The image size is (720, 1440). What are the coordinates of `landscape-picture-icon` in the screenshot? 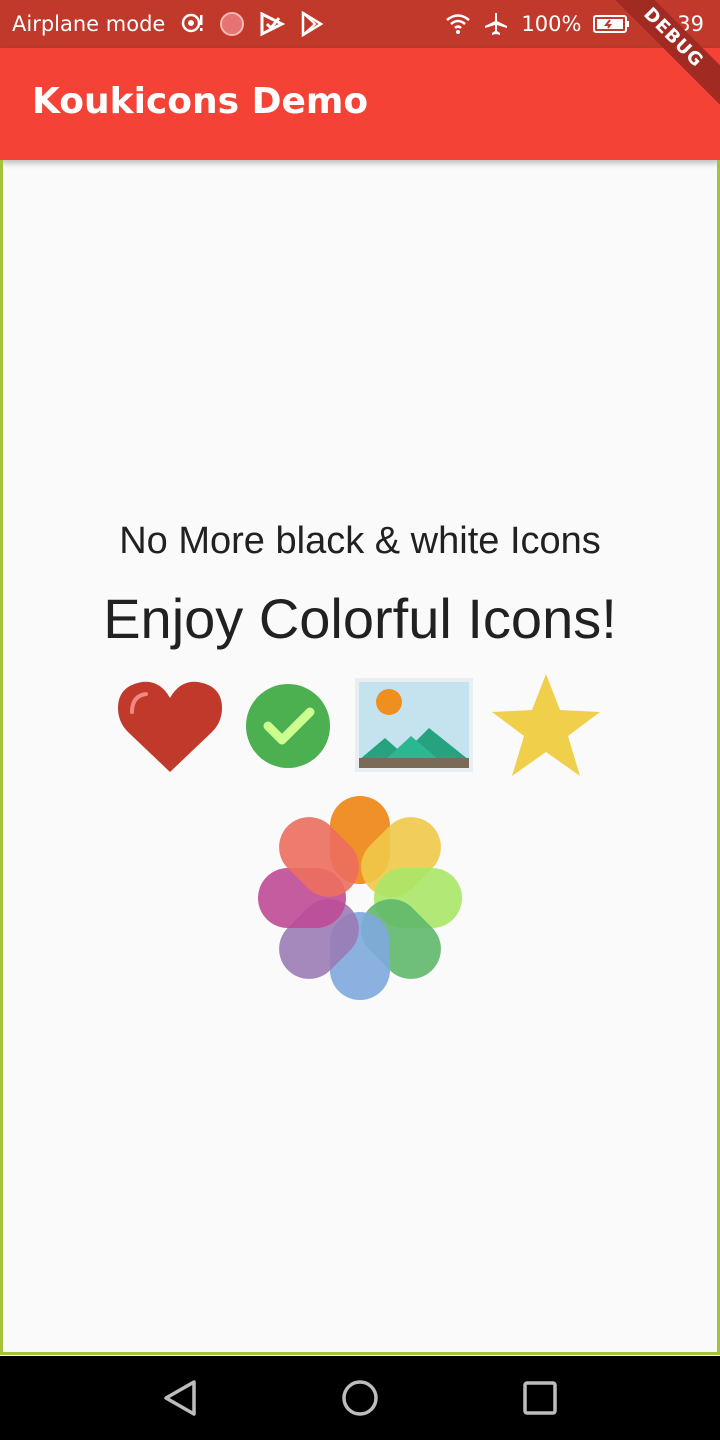 It's located at (414, 725).